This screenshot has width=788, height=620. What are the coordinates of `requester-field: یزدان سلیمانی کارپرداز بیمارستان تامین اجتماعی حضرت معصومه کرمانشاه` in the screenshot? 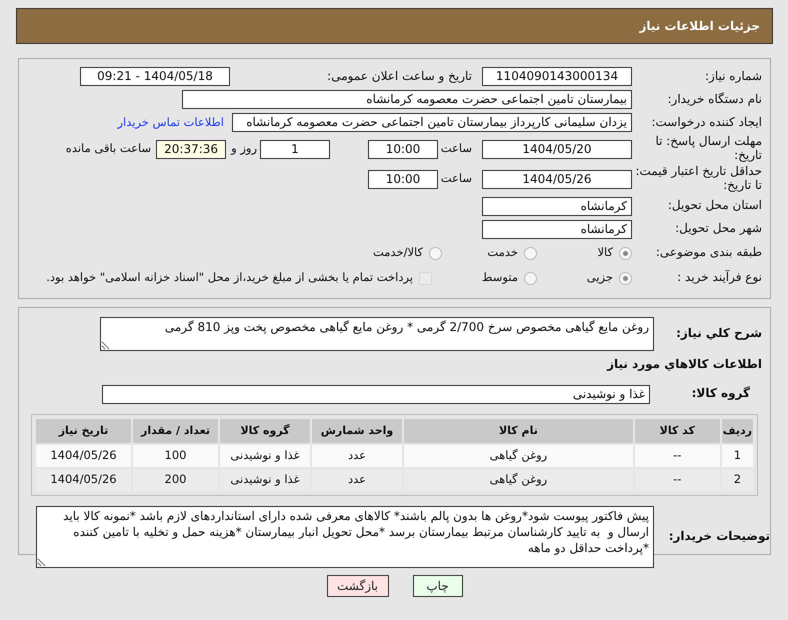 It's located at (432, 122).